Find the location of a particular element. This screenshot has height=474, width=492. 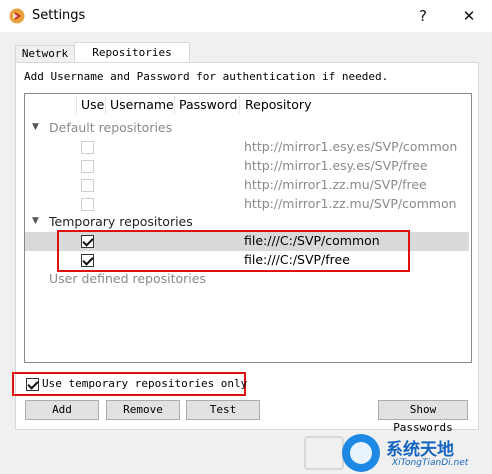

help-button: ? is located at coordinates (423, 16).